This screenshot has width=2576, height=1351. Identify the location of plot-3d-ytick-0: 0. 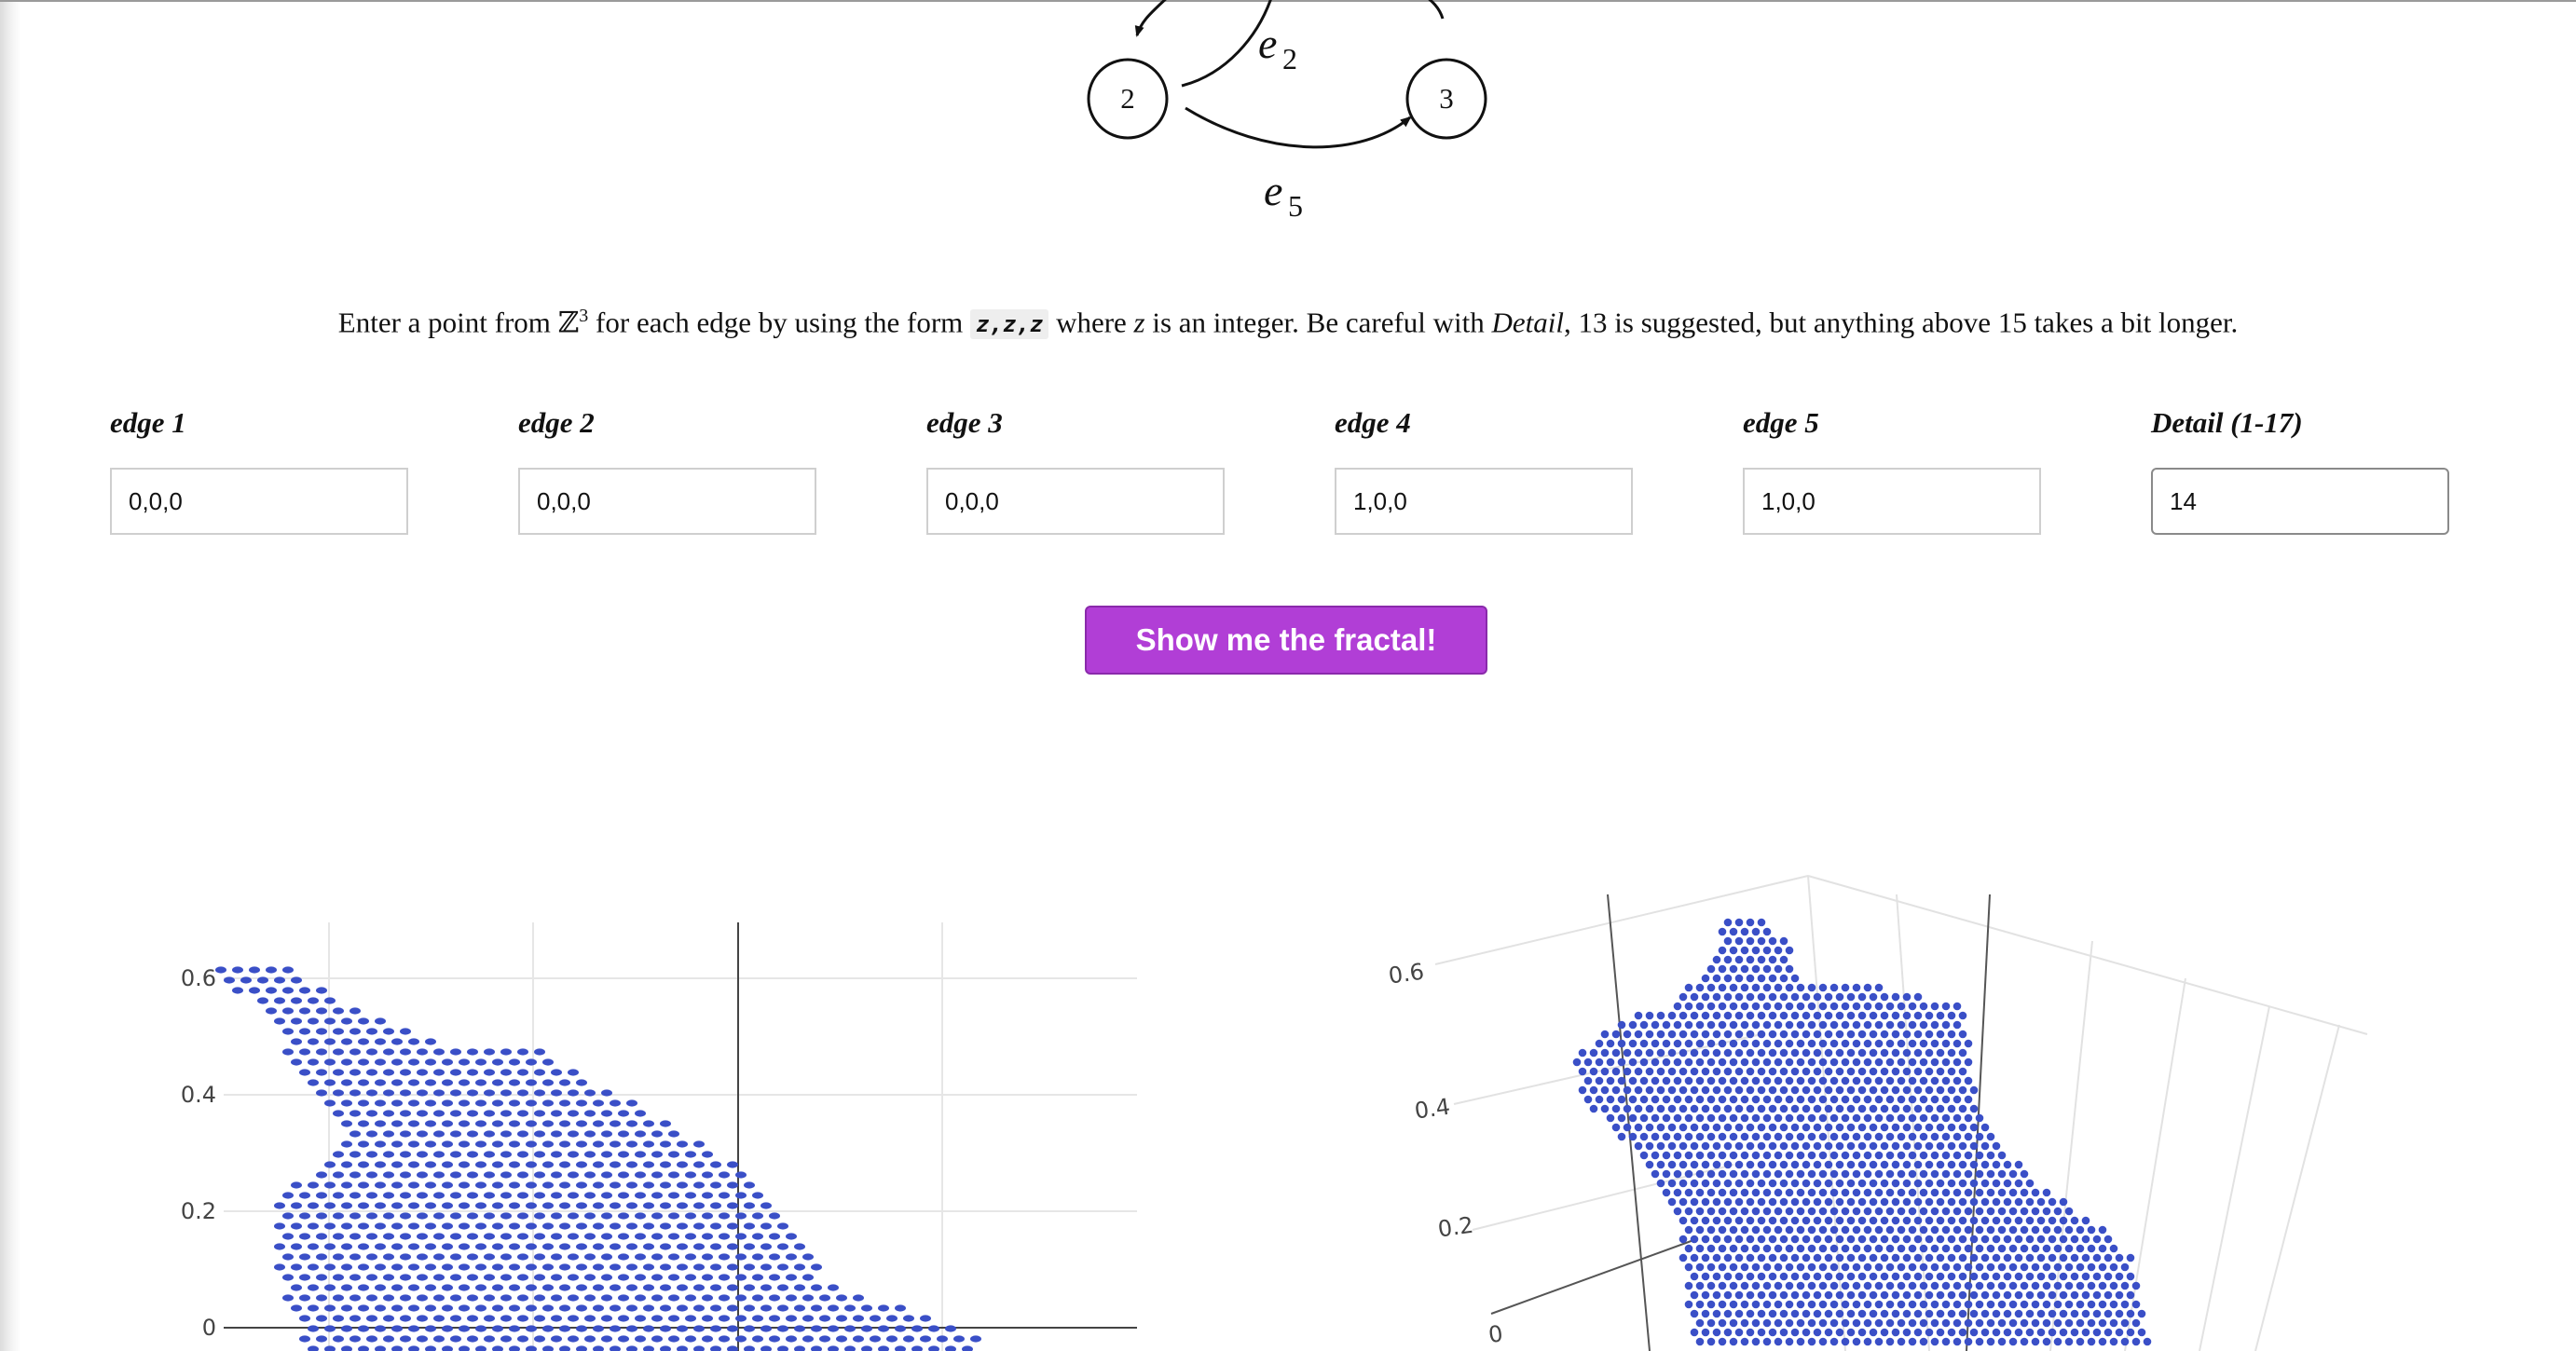
(1495, 1334).